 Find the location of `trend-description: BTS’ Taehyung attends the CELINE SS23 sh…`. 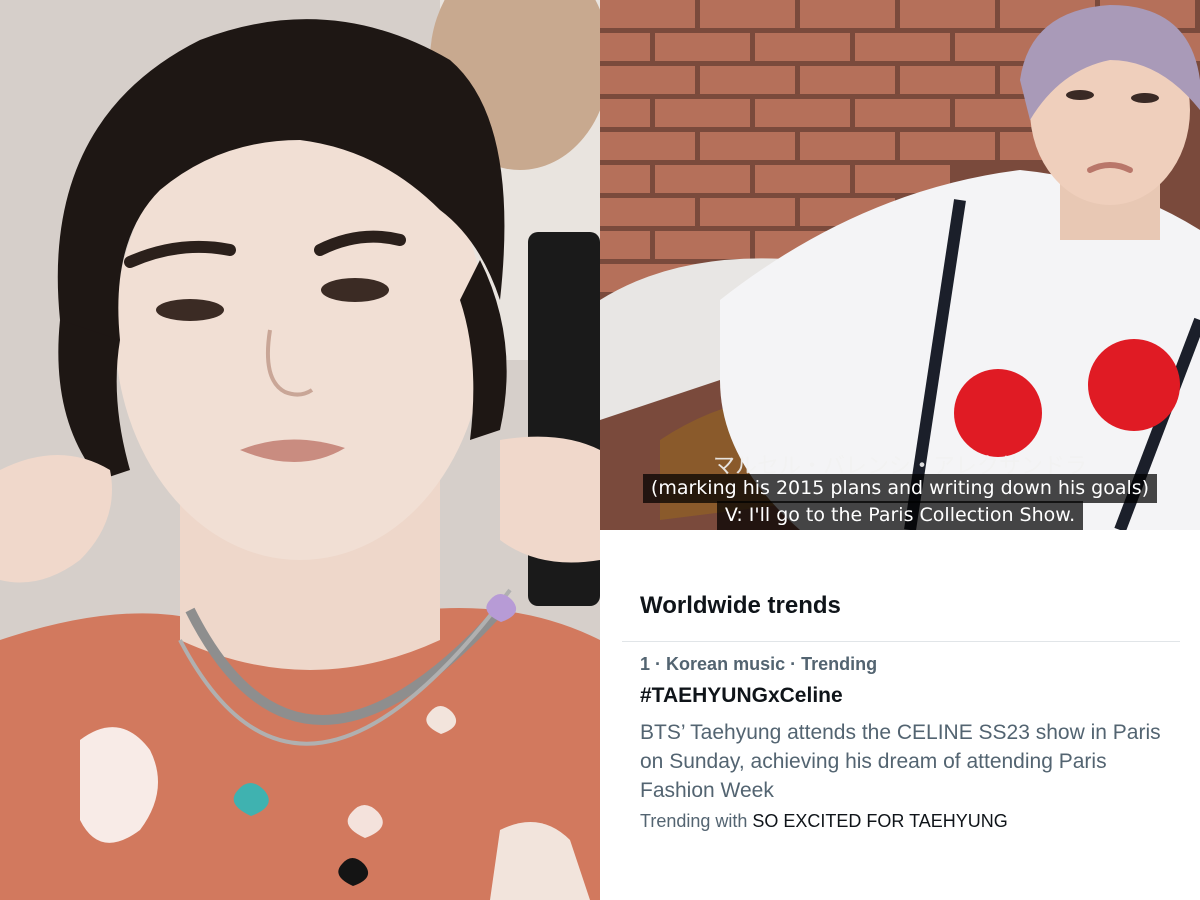

trend-description: BTS’ Taehyung attends the CELINE SS23 sh… is located at coordinates (900, 761).